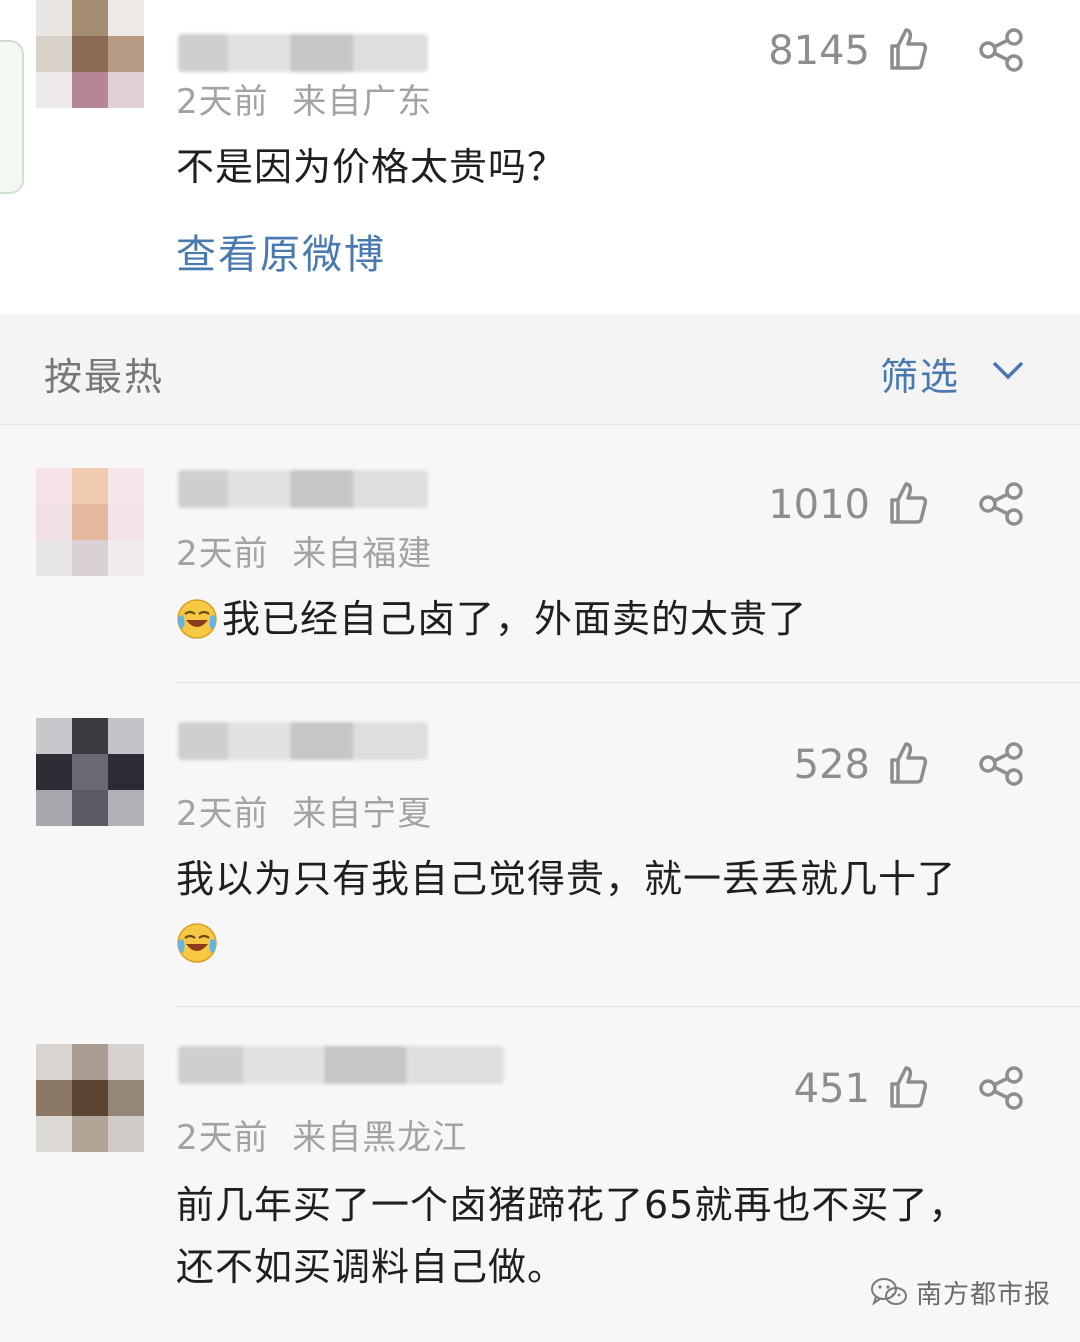 This screenshot has height=1342, width=1080. Describe the element at coordinates (362, 102) in the screenshot. I see `post-location: 来自广东` at that location.